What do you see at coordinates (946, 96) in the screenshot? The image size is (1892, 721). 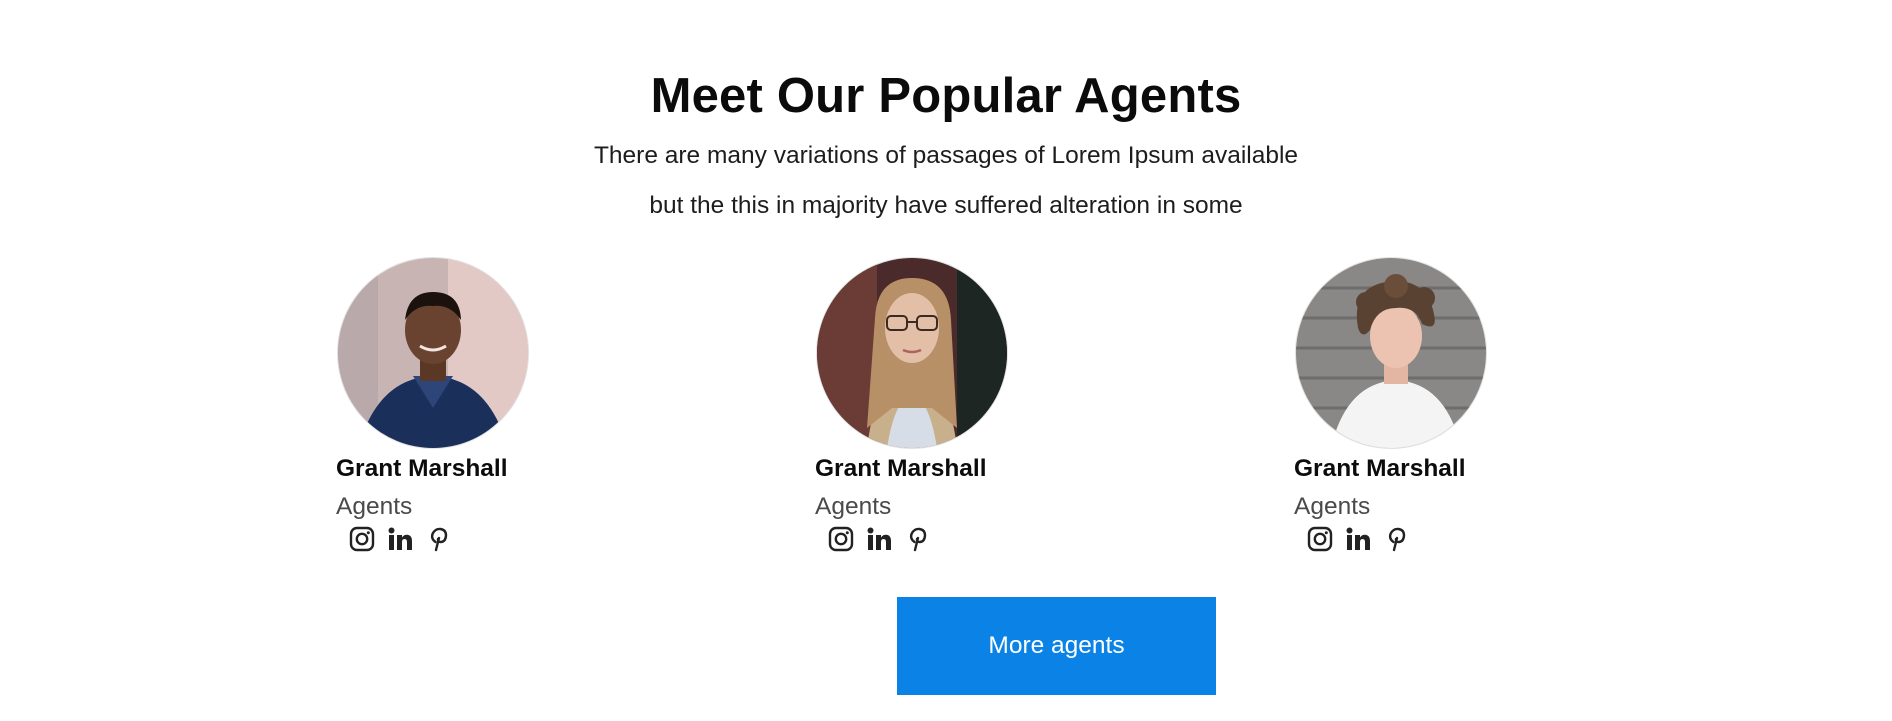 I see `section-title: Meet Our Popular Agents` at bounding box center [946, 96].